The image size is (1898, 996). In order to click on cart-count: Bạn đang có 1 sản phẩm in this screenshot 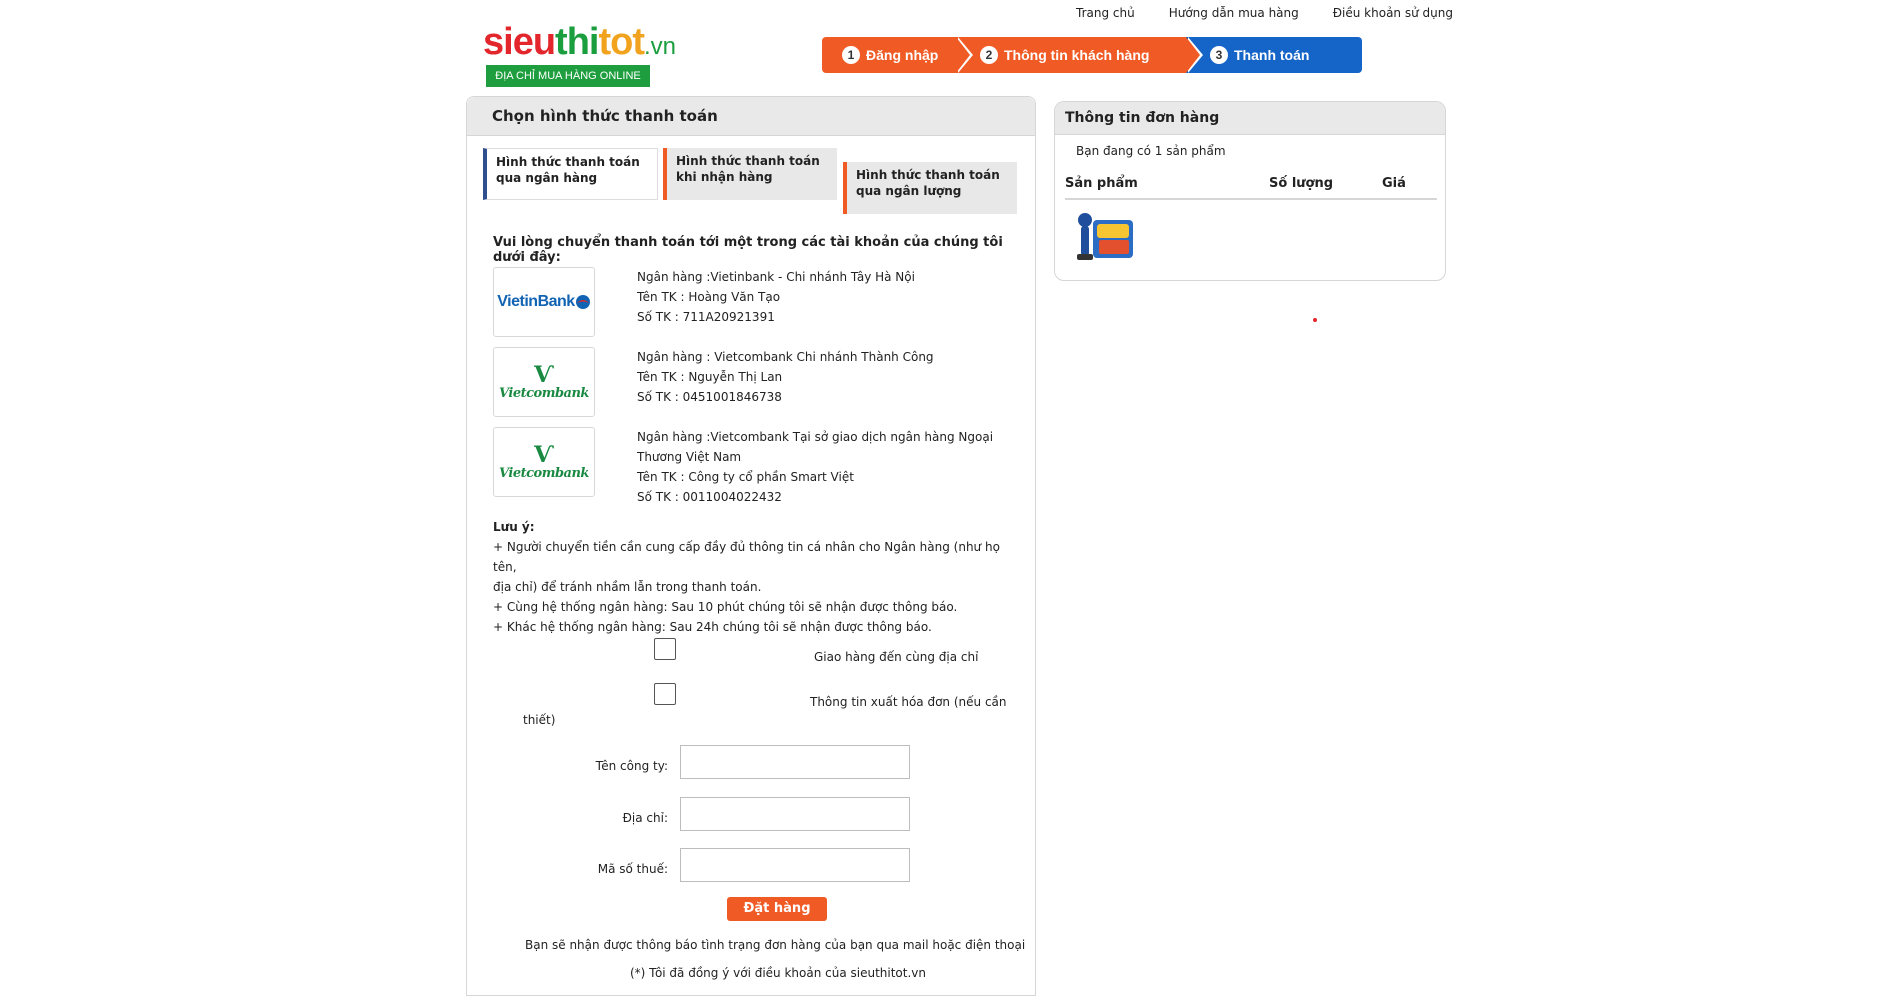, I will do `click(1151, 151)`.